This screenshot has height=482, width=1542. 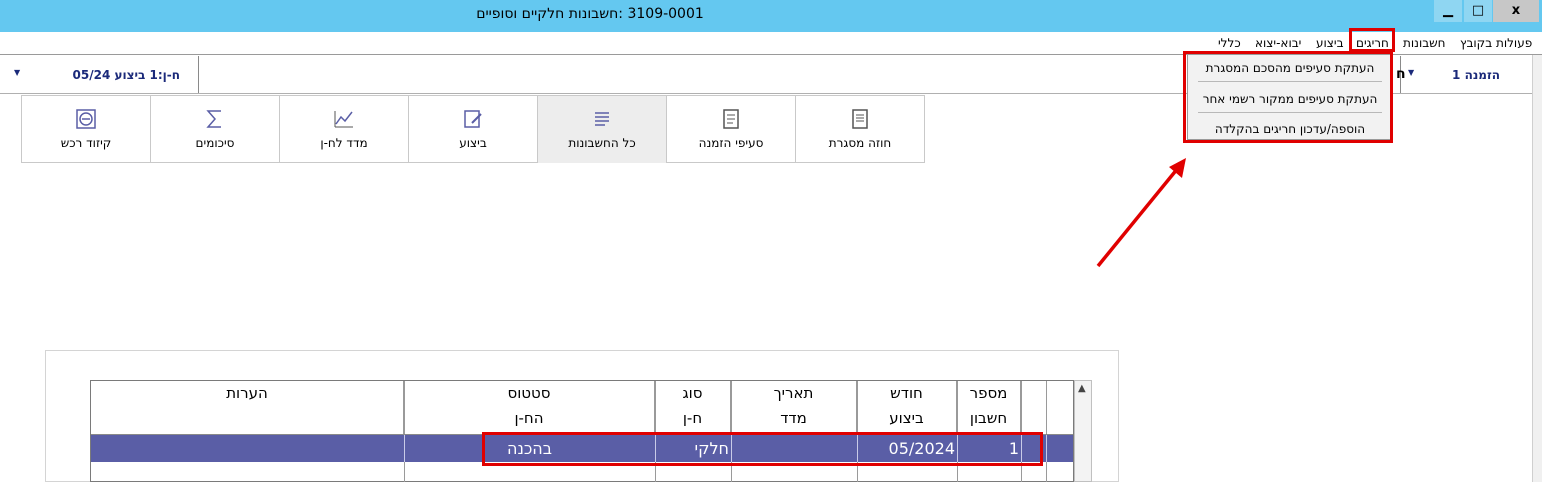 What do you see at coordinates (473, 119) in the screenshot?
I see `edit-icon` at bounding box center [473, 119].